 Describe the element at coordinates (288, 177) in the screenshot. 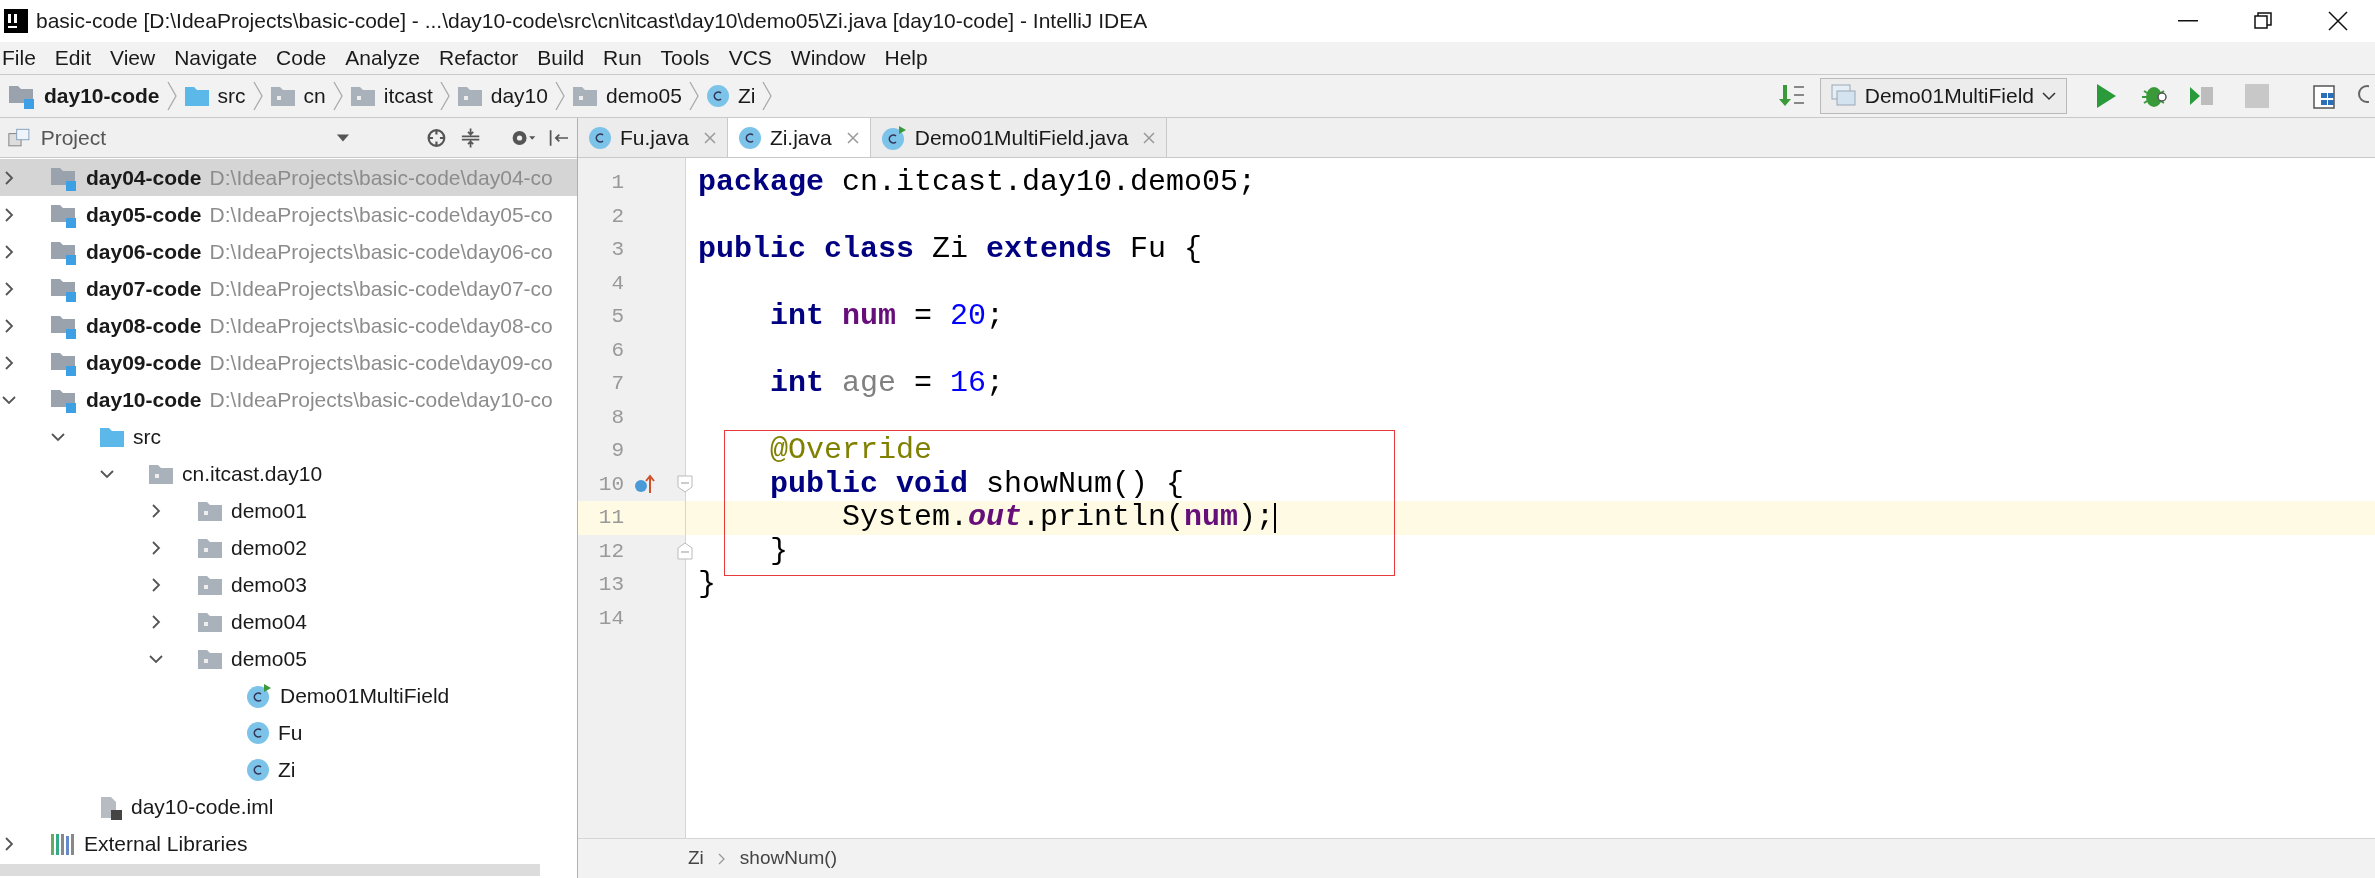

I see `tree-row: day04-code D:\IdeaProjects\basic-code\day04-co` at that location.